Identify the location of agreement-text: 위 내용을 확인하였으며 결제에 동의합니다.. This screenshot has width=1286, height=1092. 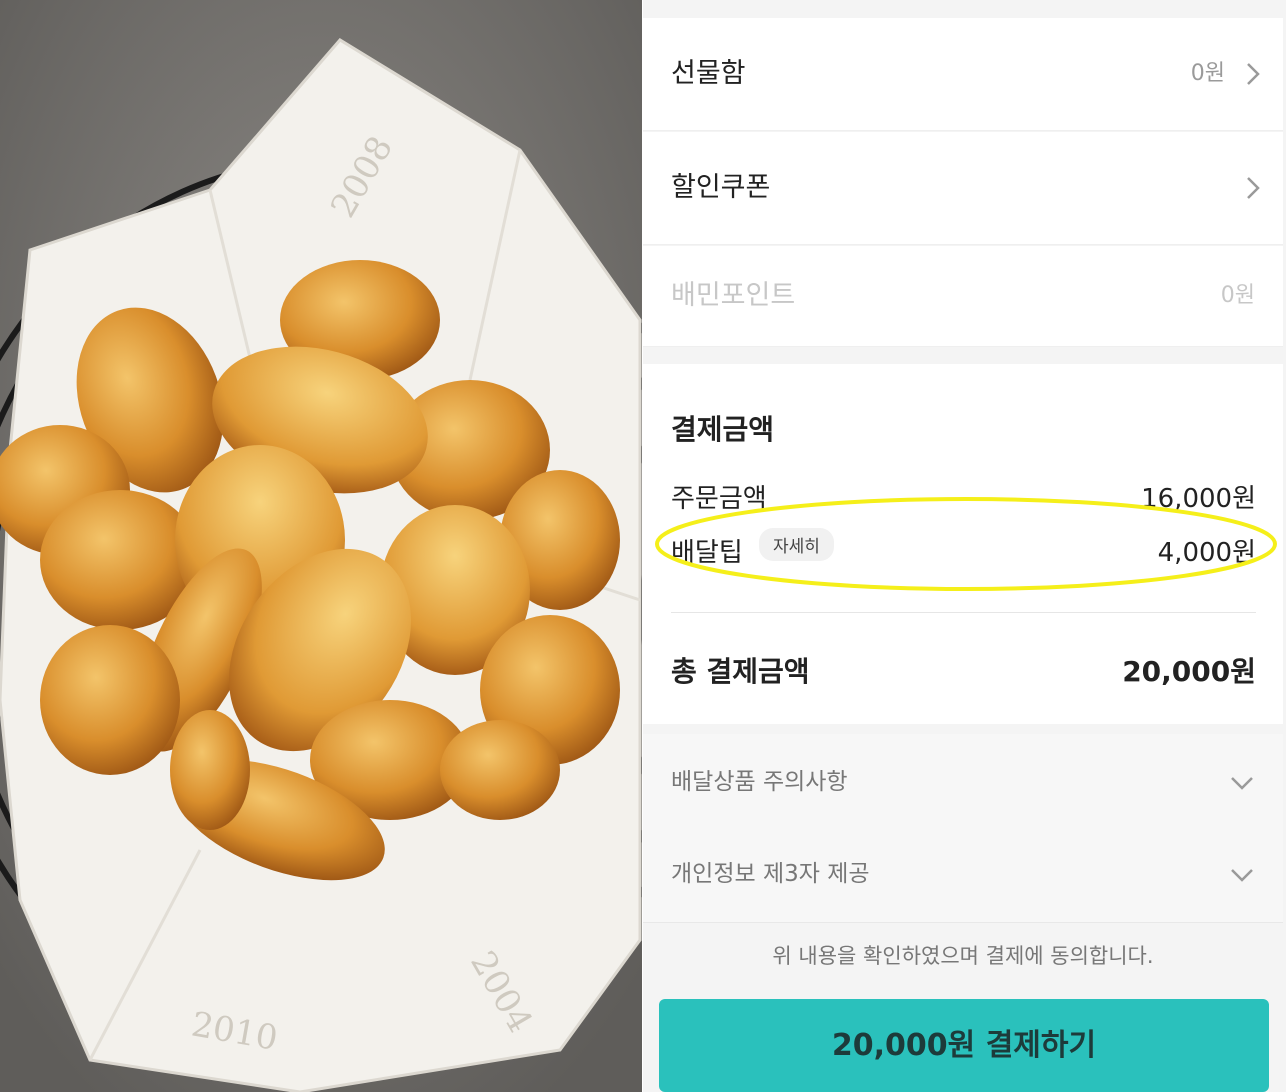
(963, 956).